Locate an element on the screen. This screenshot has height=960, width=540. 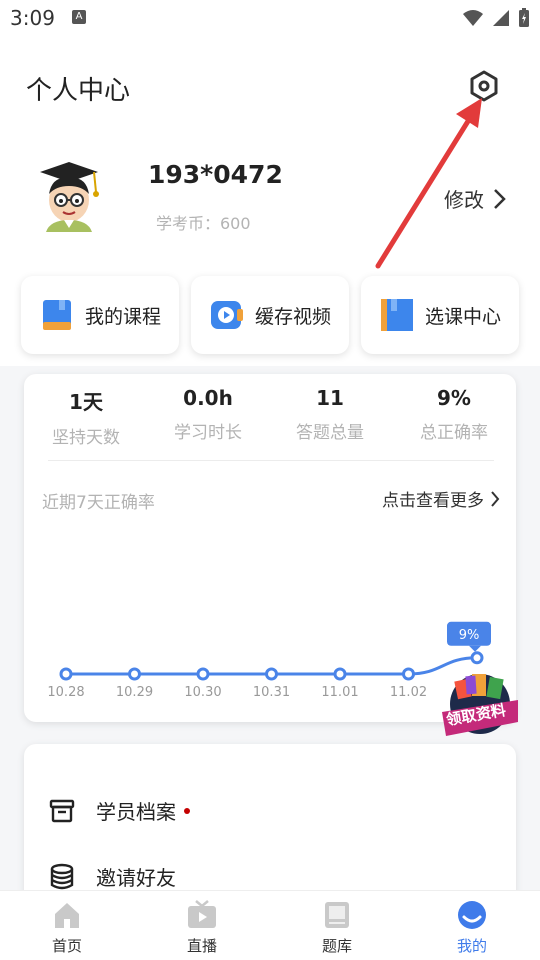
view-more-link: 点击查看更多 is located at coordinates (441, 498).